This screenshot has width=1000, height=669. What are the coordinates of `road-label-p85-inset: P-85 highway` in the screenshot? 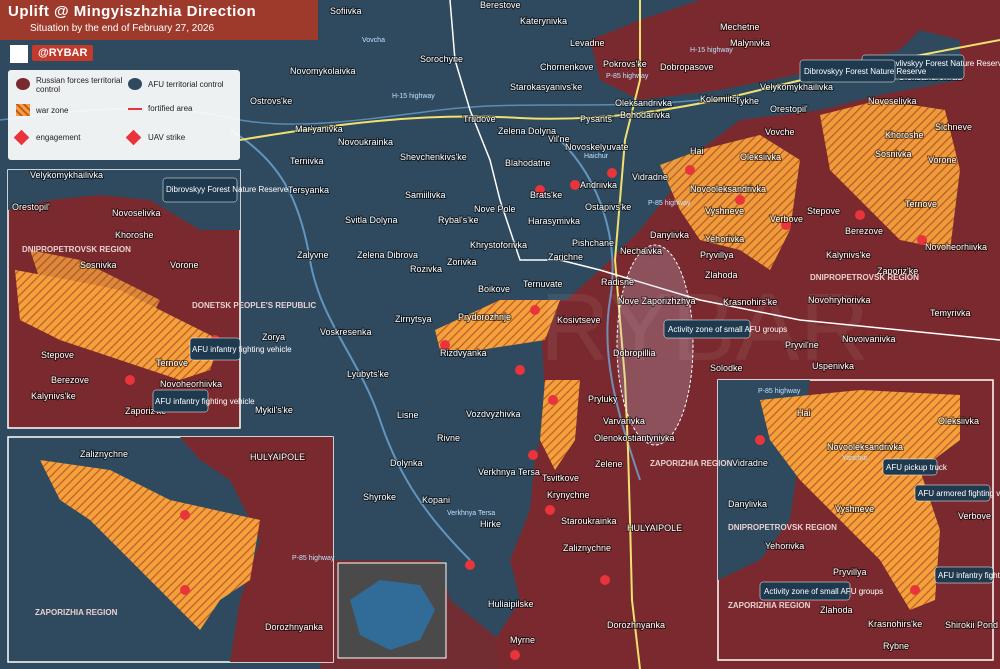 It's located at (313, 558).